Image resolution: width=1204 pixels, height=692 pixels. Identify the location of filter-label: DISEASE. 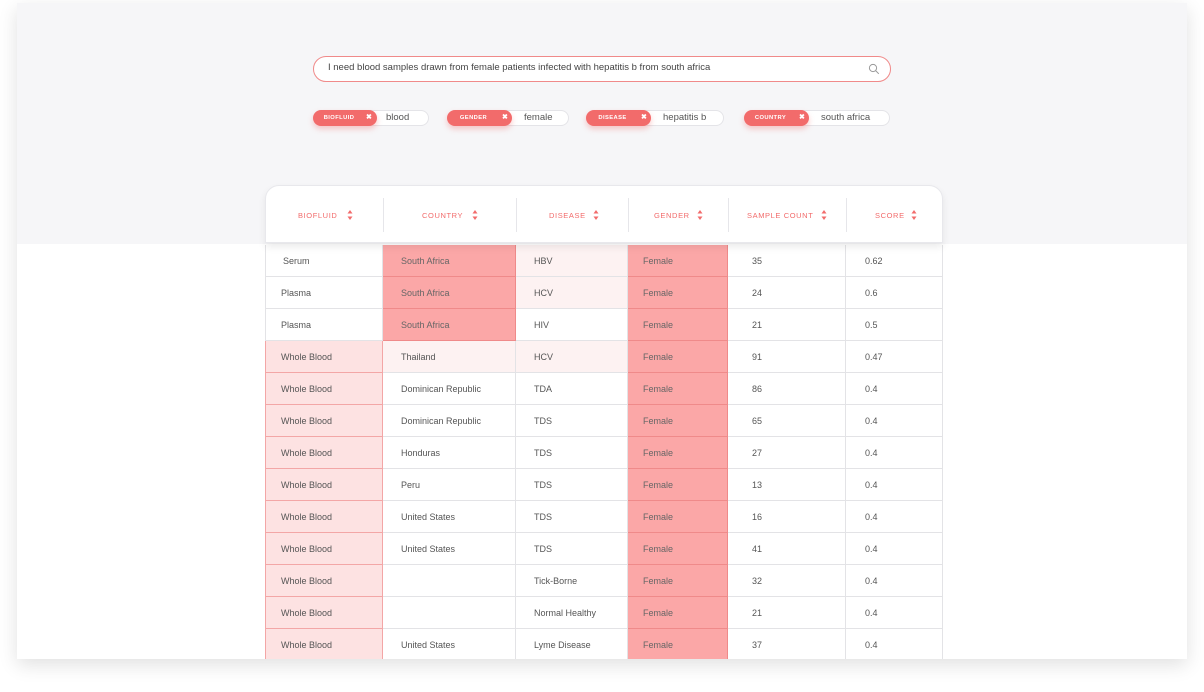
(612, 118).